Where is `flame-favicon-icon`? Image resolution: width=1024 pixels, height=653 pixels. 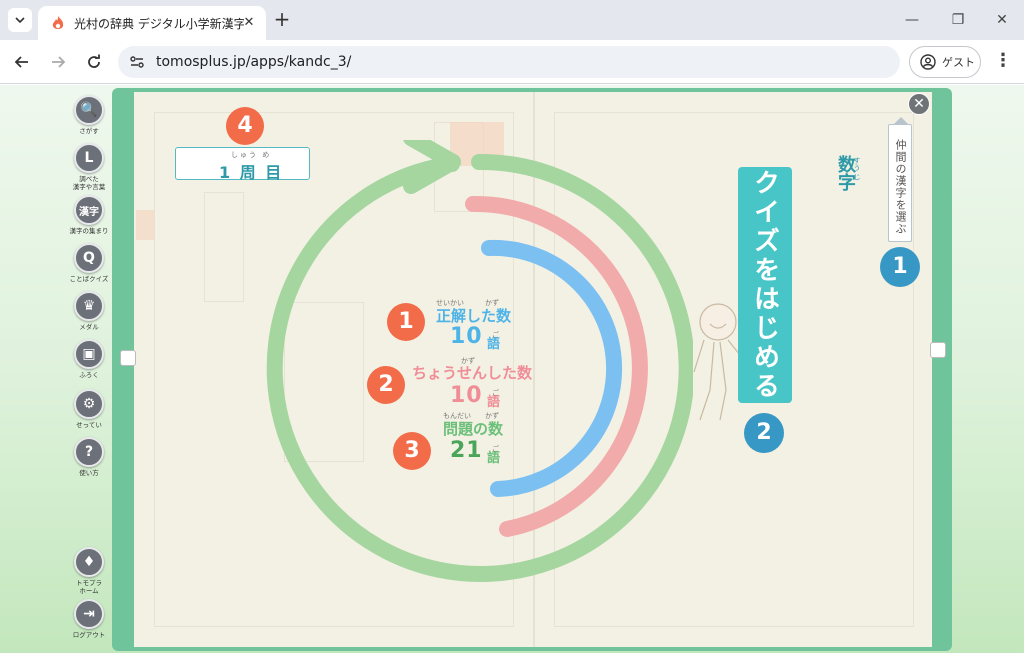 flame-favicon-icon is located at coordinates (58, 23).